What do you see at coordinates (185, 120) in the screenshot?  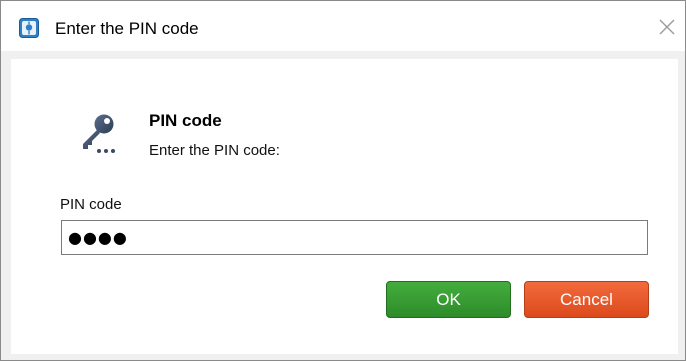 I see `dialog-heading: PIN code` at bounding box center [185, 120].